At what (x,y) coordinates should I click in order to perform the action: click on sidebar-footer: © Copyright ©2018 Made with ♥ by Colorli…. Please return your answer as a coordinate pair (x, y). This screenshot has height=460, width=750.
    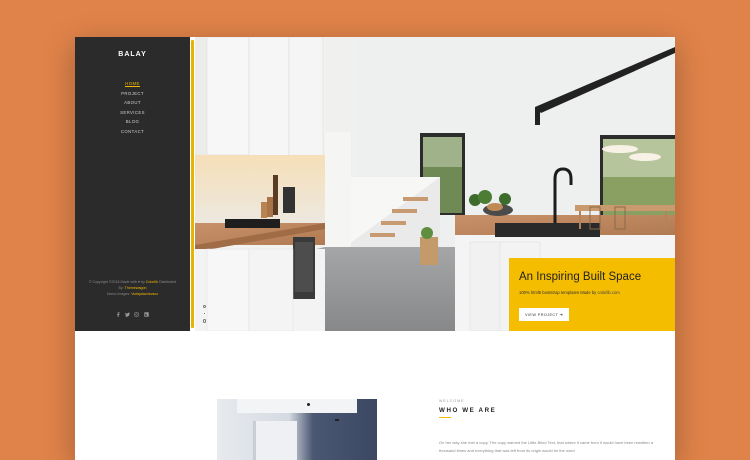
    Looking at the image, I should click on (132, 288).